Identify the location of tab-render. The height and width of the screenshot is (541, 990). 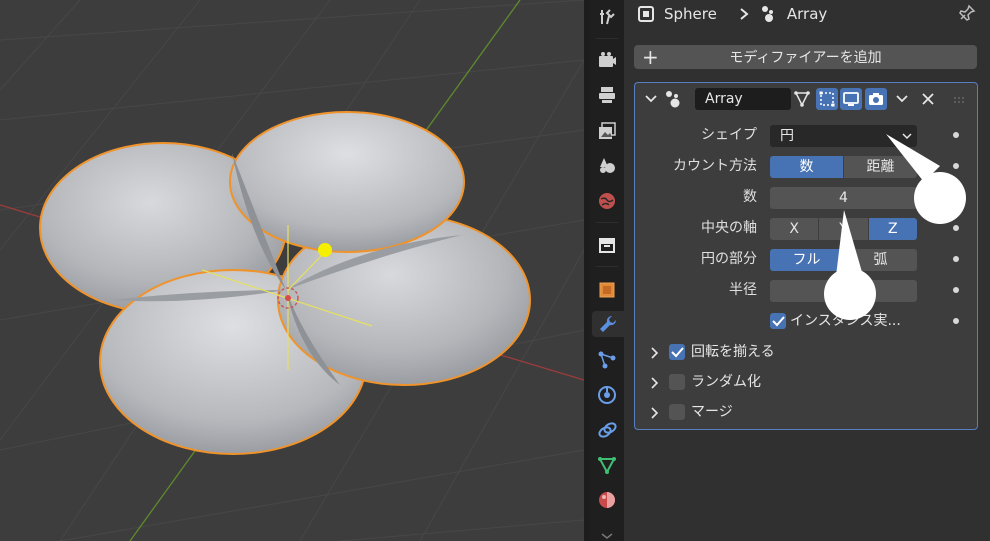
(607, 60).